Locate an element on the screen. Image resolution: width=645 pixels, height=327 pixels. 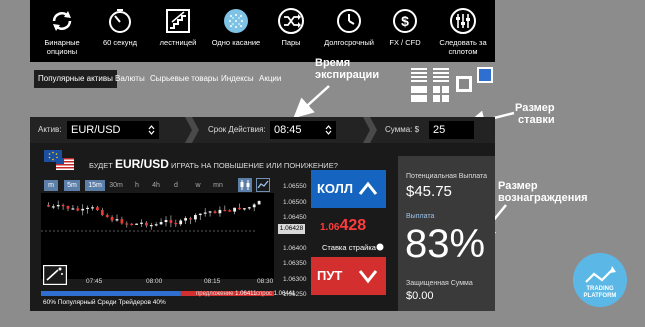
callout-expiry-subtitle: экспирации is located at coordinates (347, 75).